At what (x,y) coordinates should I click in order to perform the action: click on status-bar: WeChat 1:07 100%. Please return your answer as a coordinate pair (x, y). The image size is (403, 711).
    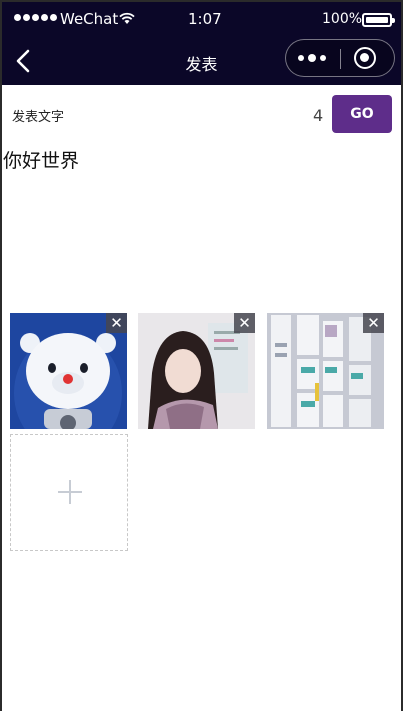
    Looking at the image, I should click on (201, 19).